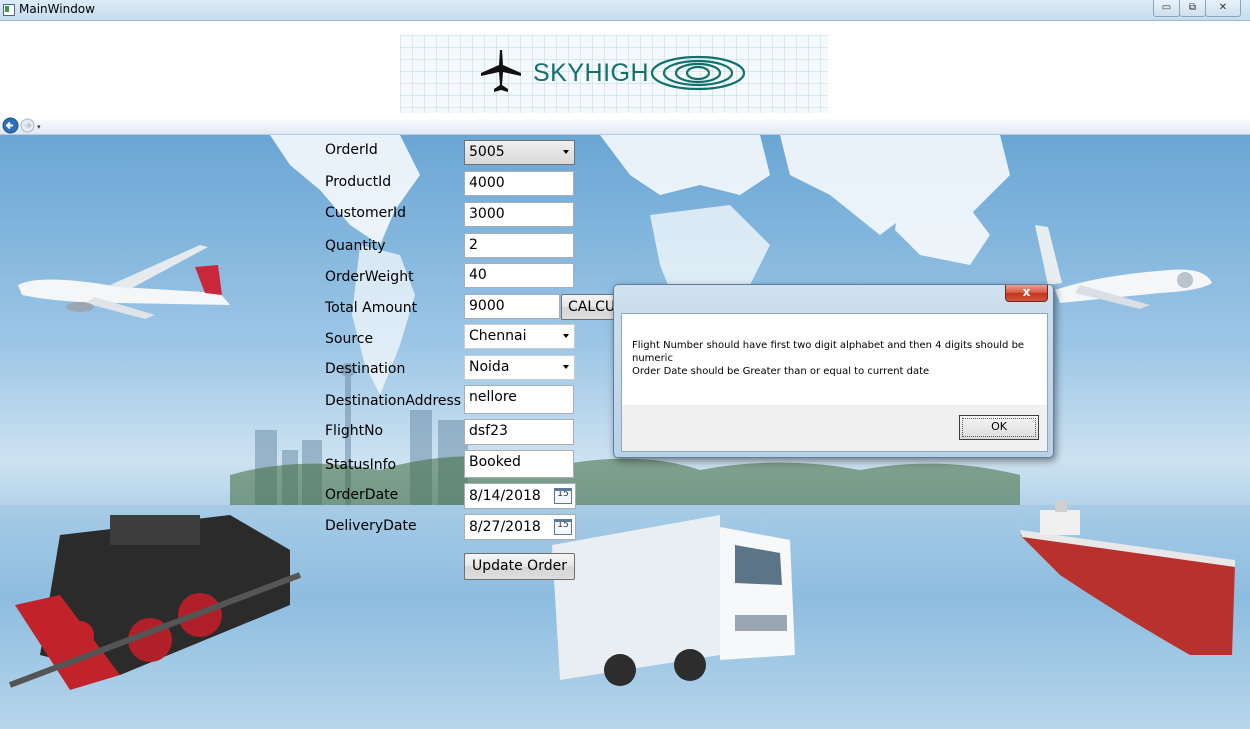 This screenshot has width=1250, height=729. I want to click on back-arrow-icon, so click(10, 125).